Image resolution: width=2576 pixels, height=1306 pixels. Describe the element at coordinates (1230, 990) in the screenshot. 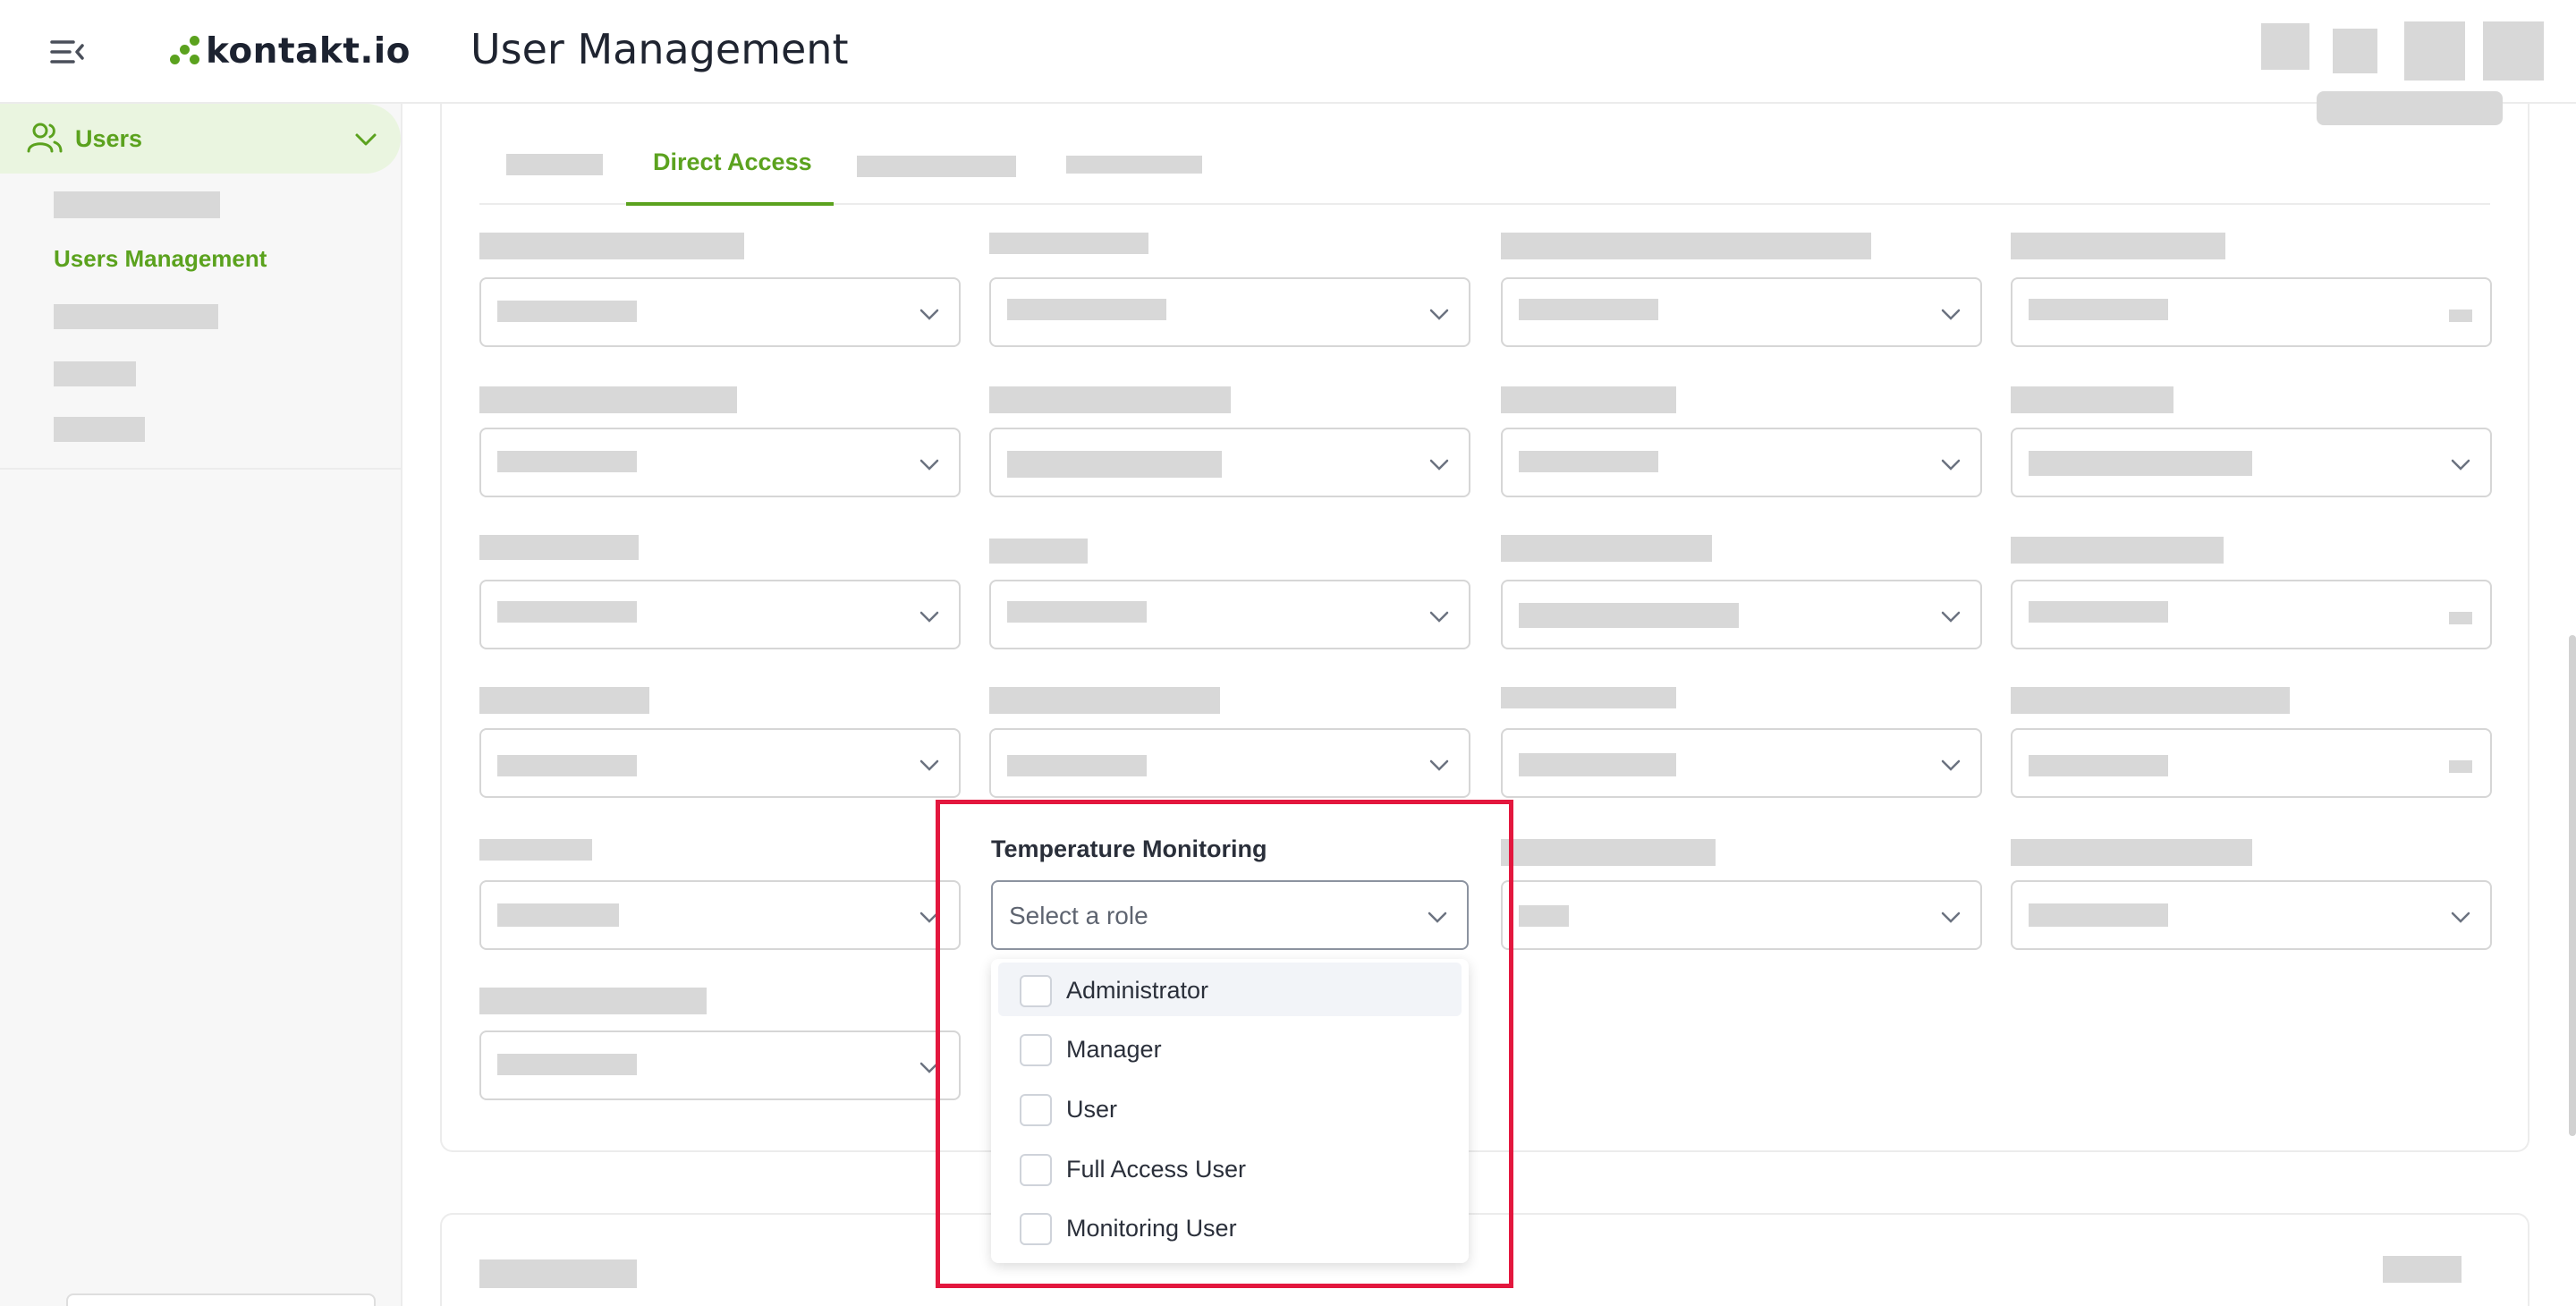

I see `role-option-administrator: Administrator` at that location.